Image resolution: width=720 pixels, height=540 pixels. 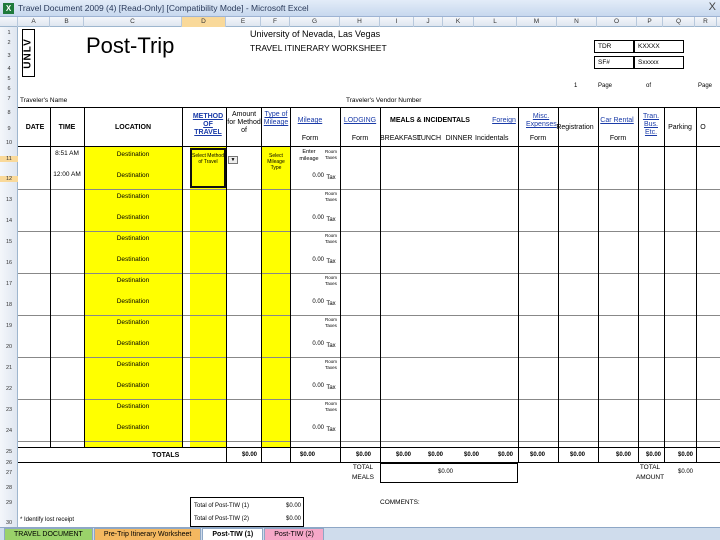 I want to click on column-header: O, so click(x=617, y=22).